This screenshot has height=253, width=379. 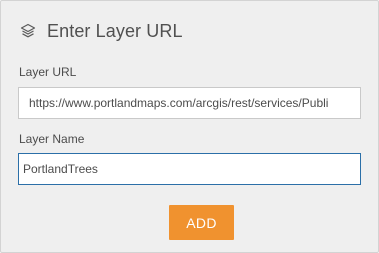 What do you see at coordinates (189, 103) in the screenshot?
I see `layer-url-input` at bounding box center [189, 103].